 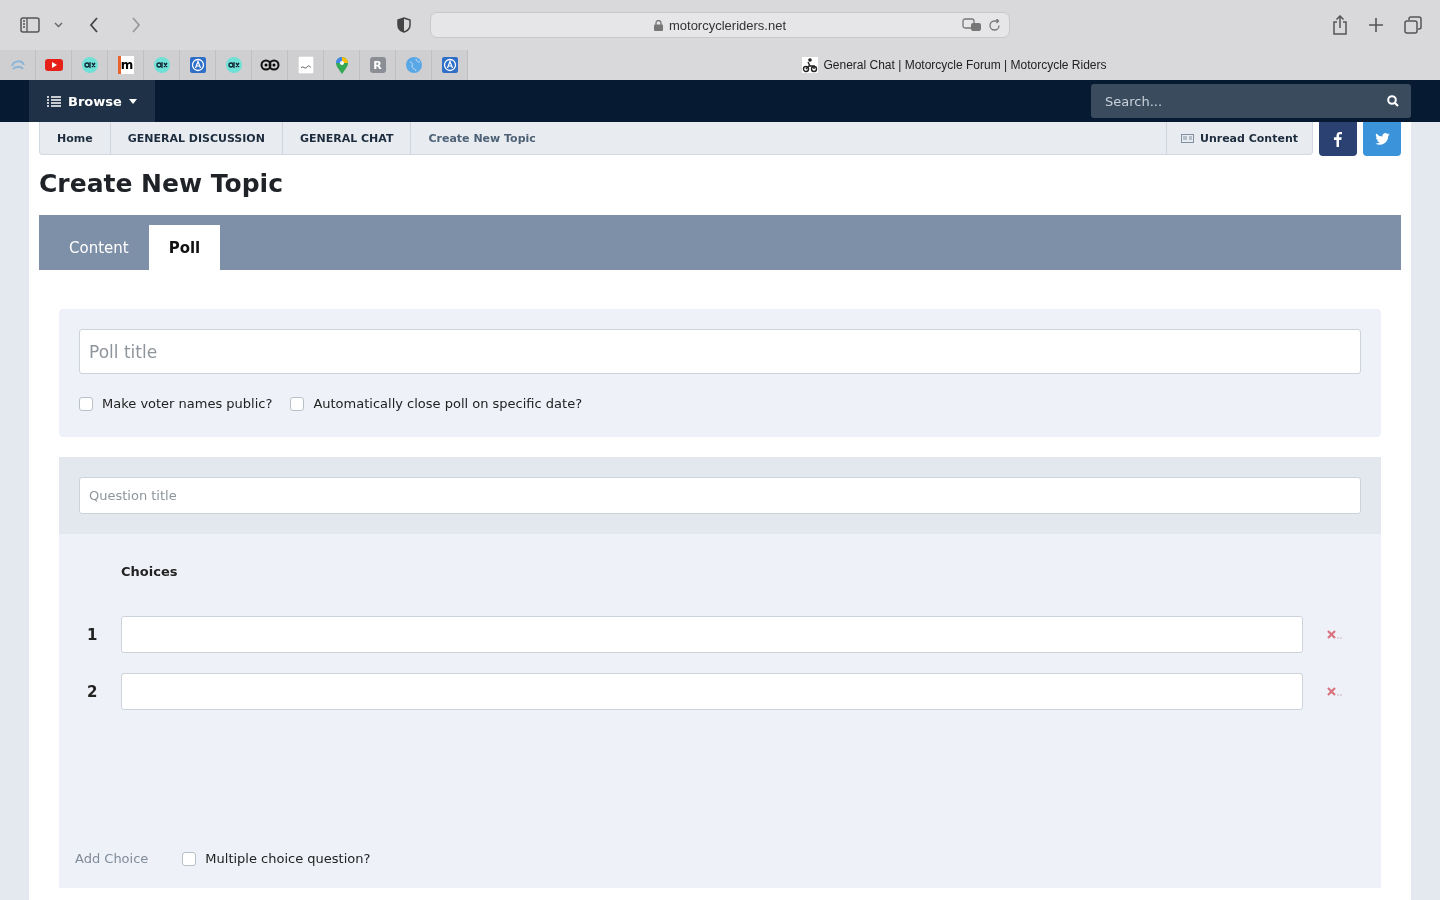 What do you see at coordinates (482, 138) in the screenshot?
I see `breadcrumb-link: Create New Topic` at bounding box center [482, 138].